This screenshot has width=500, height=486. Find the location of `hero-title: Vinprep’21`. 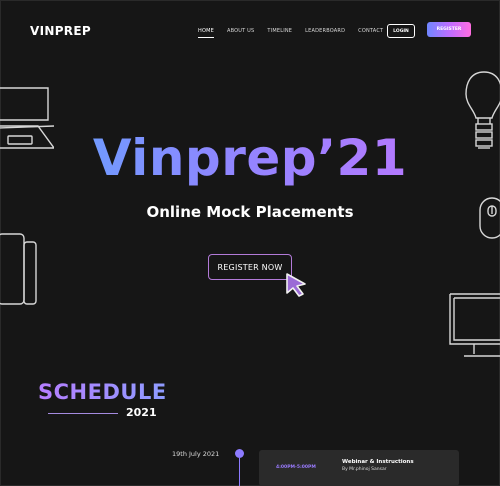

hero-title: Vinprep’21 is located at coordinates (250, 158).